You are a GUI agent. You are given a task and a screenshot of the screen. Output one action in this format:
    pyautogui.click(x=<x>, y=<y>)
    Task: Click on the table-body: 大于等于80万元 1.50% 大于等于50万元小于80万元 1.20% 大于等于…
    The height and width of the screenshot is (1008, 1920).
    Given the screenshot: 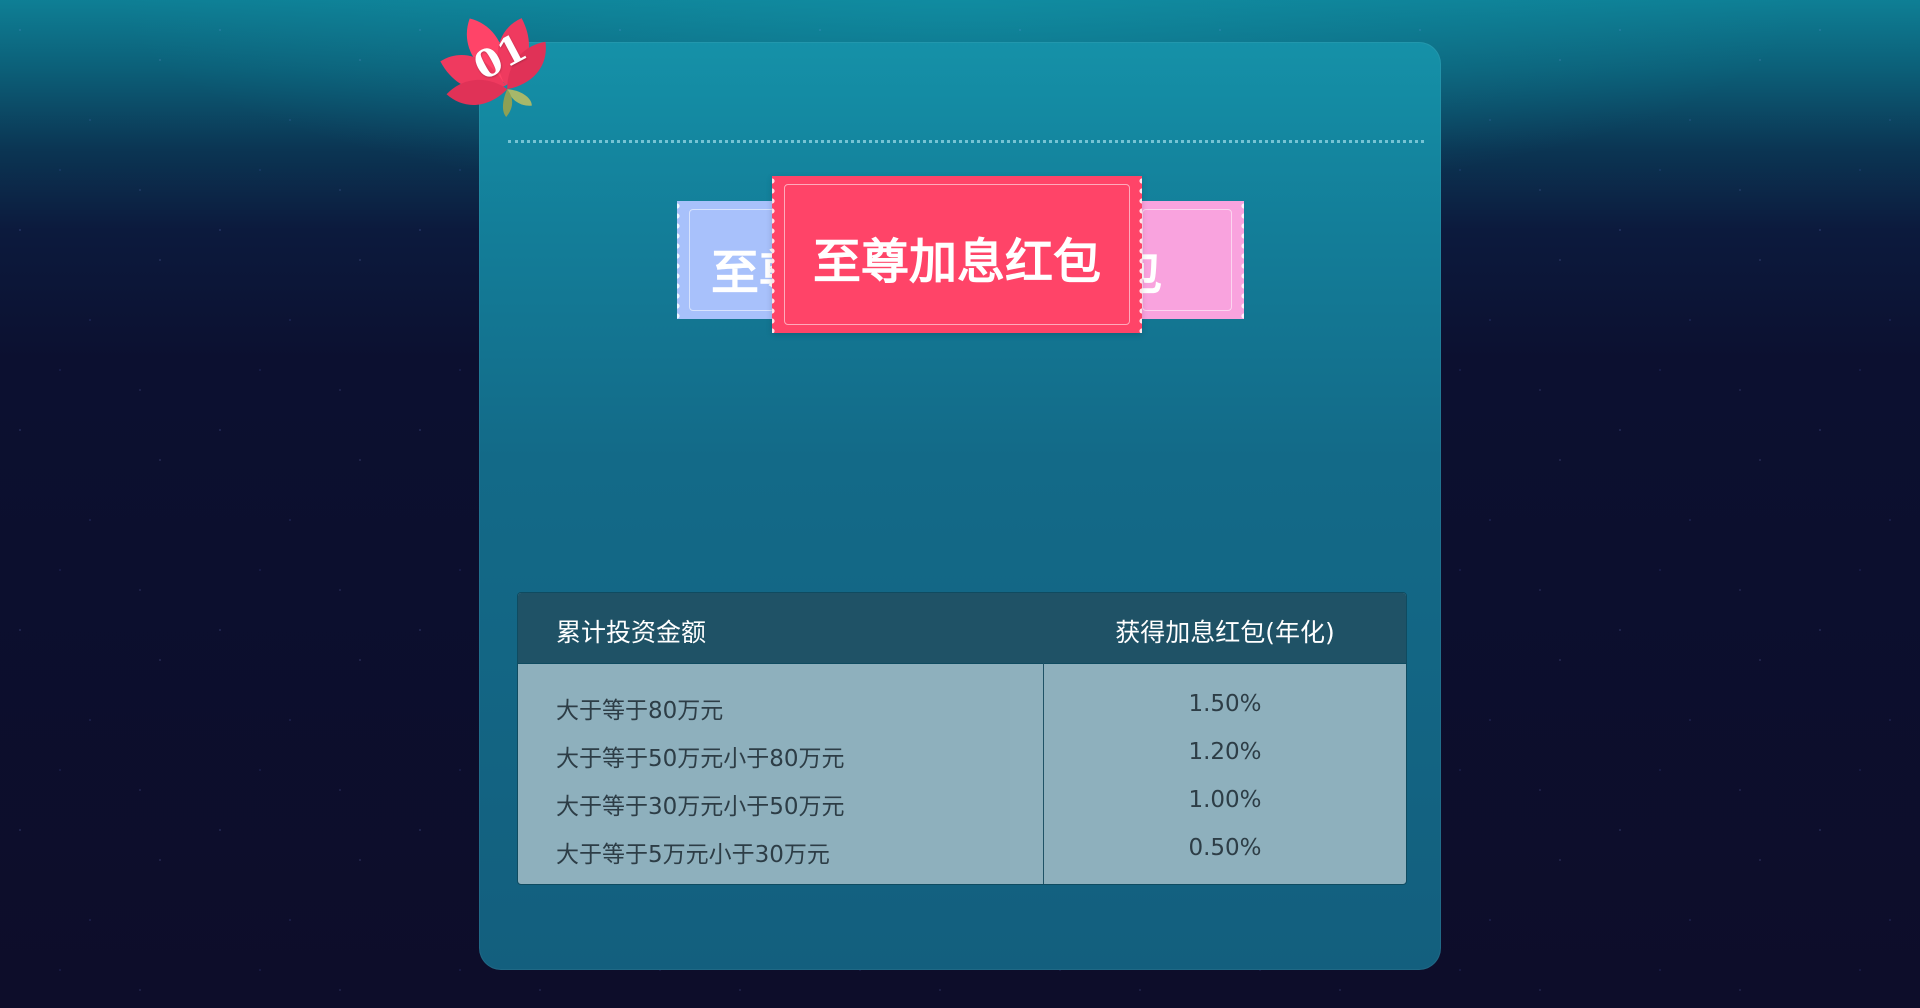 What is the action you would take?
    pyautogui.click(x=962, y=781)
    